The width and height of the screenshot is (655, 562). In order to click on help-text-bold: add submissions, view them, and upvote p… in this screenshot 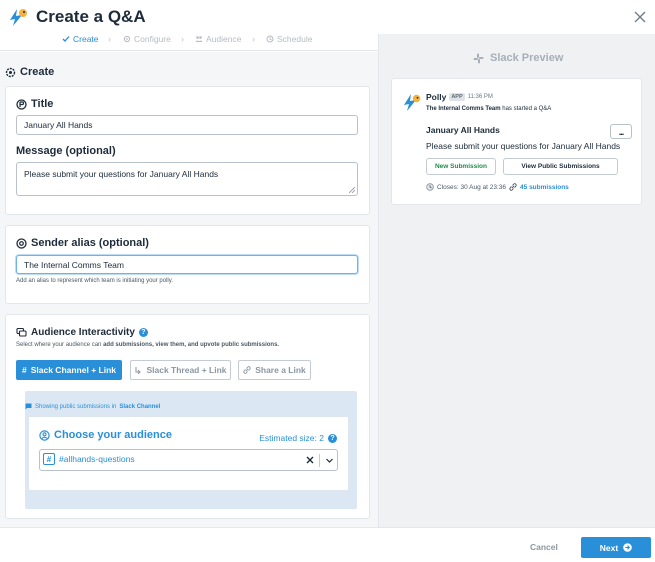, I will do `click(191, 345)`.